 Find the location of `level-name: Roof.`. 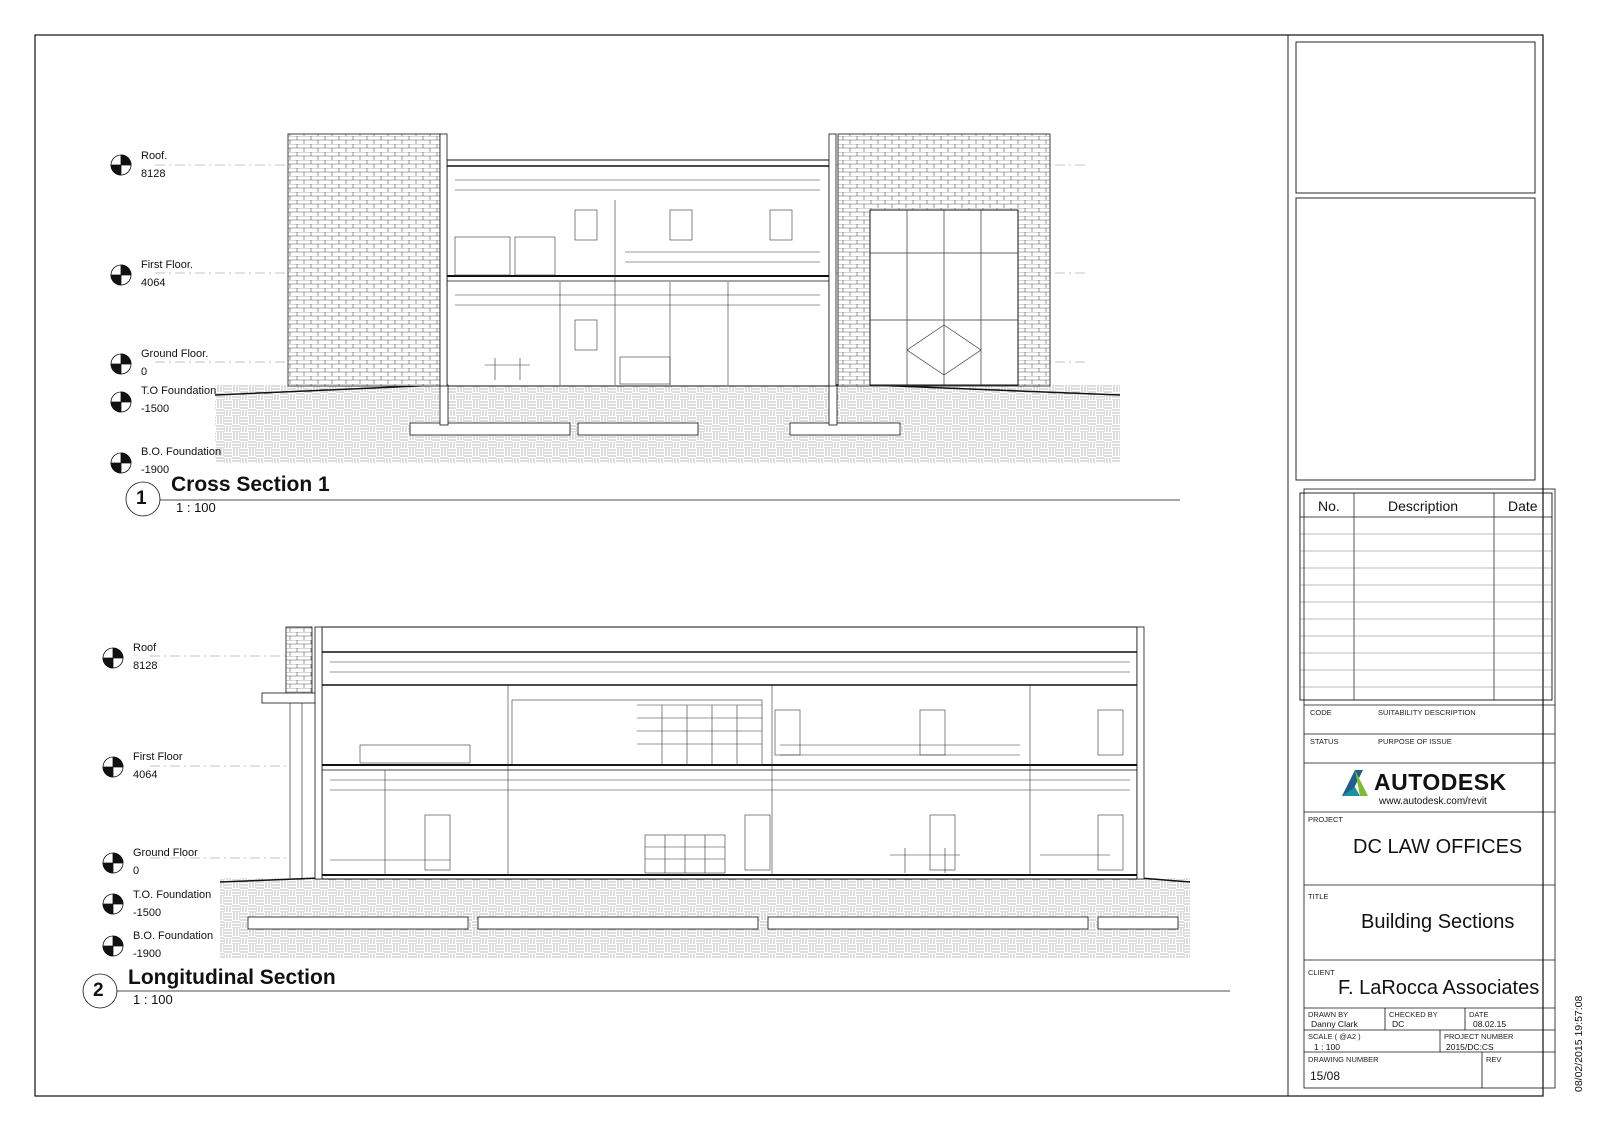

level-name: Roof. is located at coordinates (154, 156).